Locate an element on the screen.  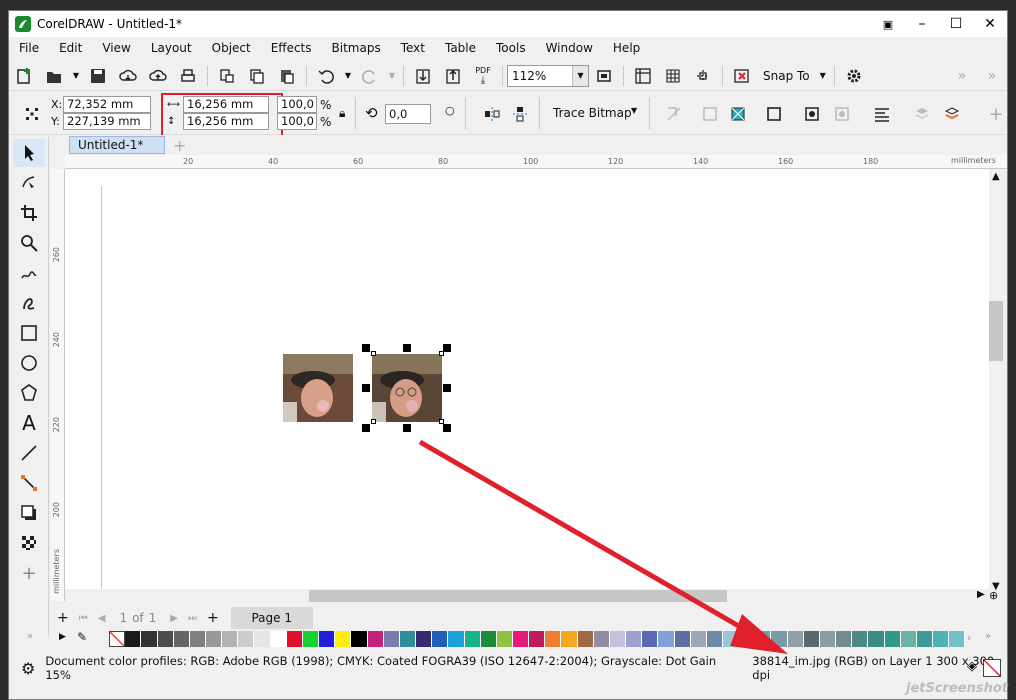
save-icon is located at coordinates (98, 76).